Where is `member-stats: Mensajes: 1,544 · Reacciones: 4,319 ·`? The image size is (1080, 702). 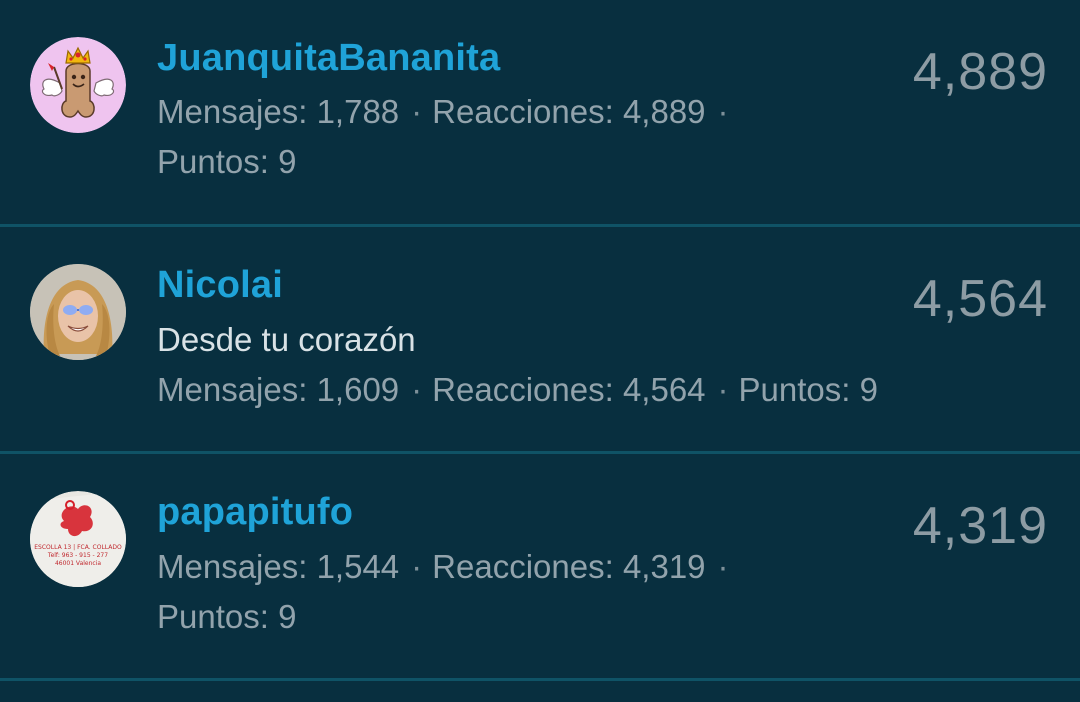 member-stats: Mensajes: 1,544 · Reacciones: 4,319 · is located at coordinates (448, 567).